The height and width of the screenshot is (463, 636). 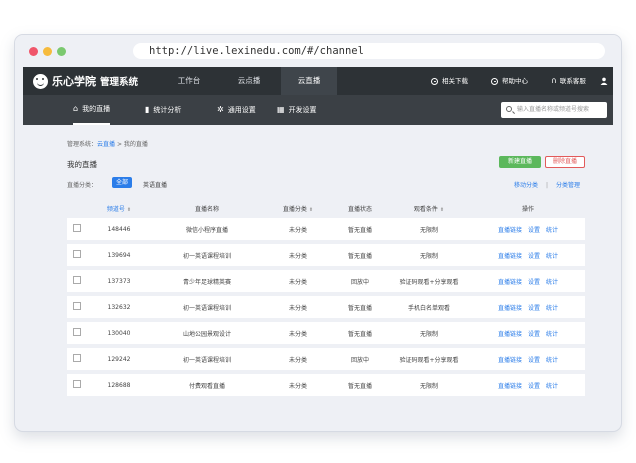 What do you see at coordinates (106, 144) in the screenshot?
I see `breadcrumb-live-link: 云直播` at bounding box center [106, 144].